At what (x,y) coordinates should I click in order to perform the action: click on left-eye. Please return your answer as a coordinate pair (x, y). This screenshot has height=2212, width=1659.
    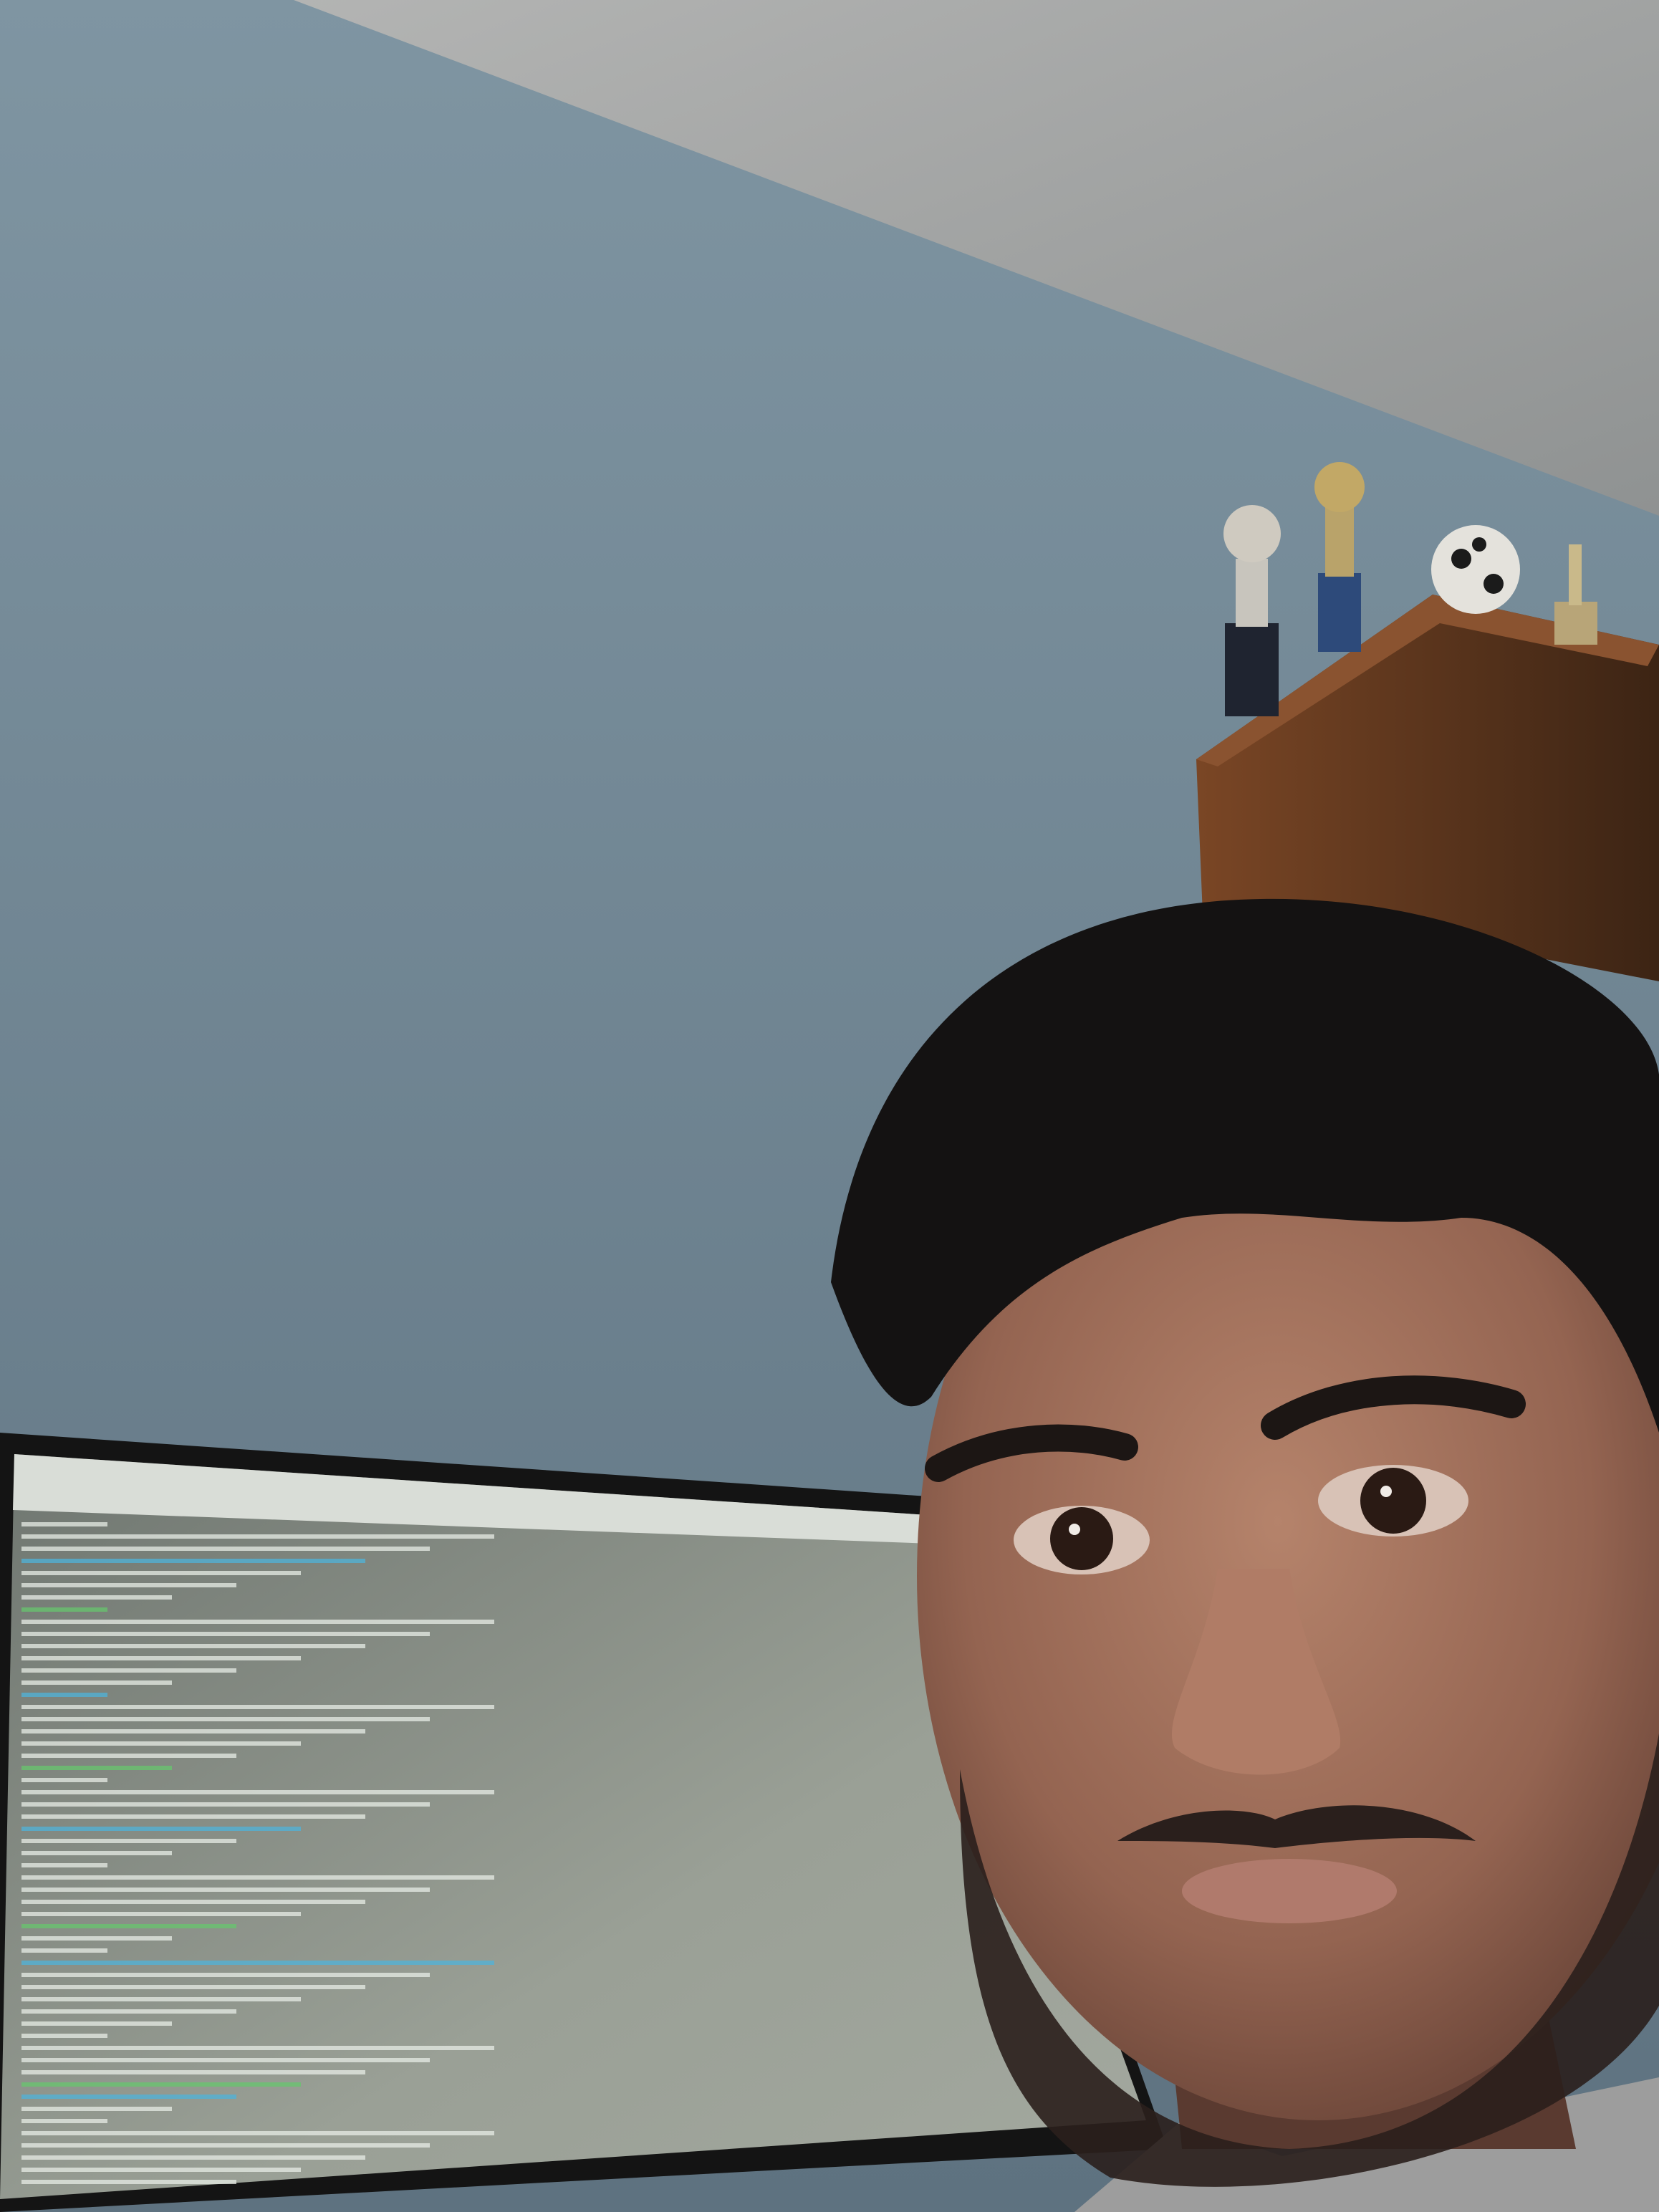
    Looking at the image, I should click on (1082, 1540).